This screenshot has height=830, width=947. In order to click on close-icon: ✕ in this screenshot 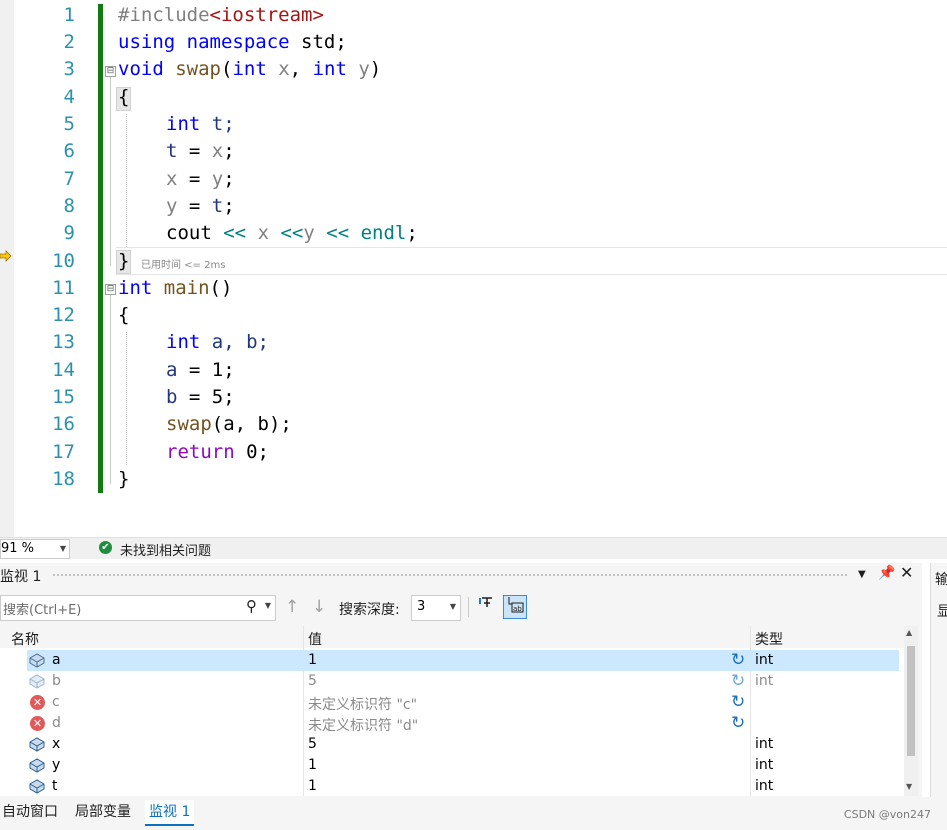, I will do `click(906, 572)`.